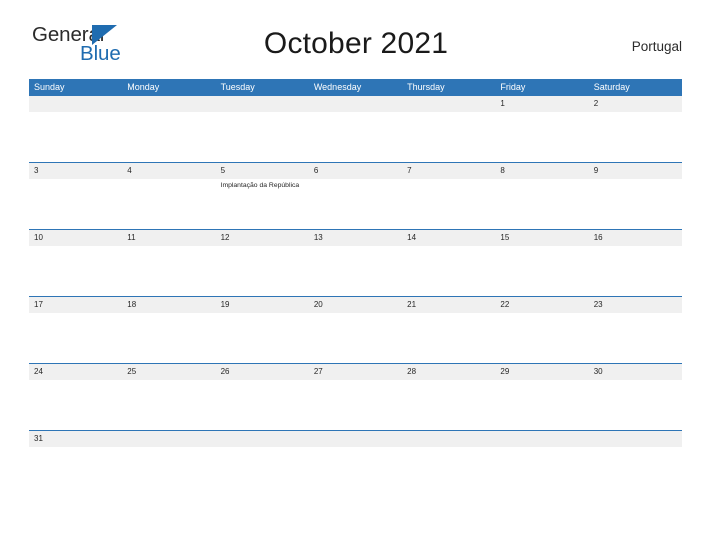 The image size is (712, 550). I want to click on week-date-numbers: 24 25 26 27 28 29 30, so click(355, 372).